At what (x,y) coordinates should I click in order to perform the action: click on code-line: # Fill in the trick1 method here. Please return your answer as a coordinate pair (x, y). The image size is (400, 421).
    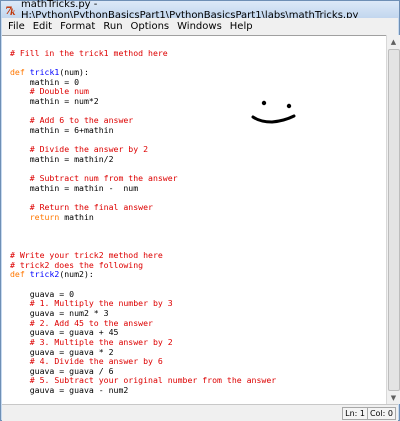
    Looking at the image, I should click on (143, 53).